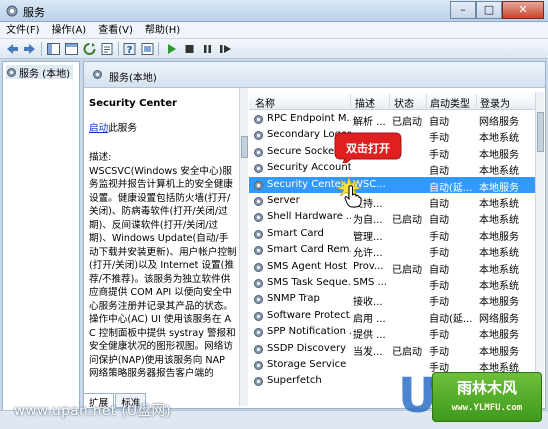 This screenshot has width=548, height=429. What do you see at coordinates (293, 299) in the screenshot?
I see `service-name: SNMP Trap` at bounding box center [293, 299].